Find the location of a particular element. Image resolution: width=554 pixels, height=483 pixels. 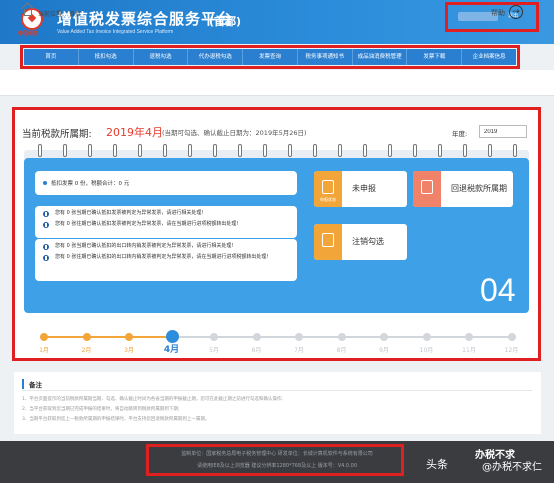

notice-item: 您有 0 张当期已确认抵扣发票被判定为异常发票，请进行相关处理! is located at coordinates (166, 213).